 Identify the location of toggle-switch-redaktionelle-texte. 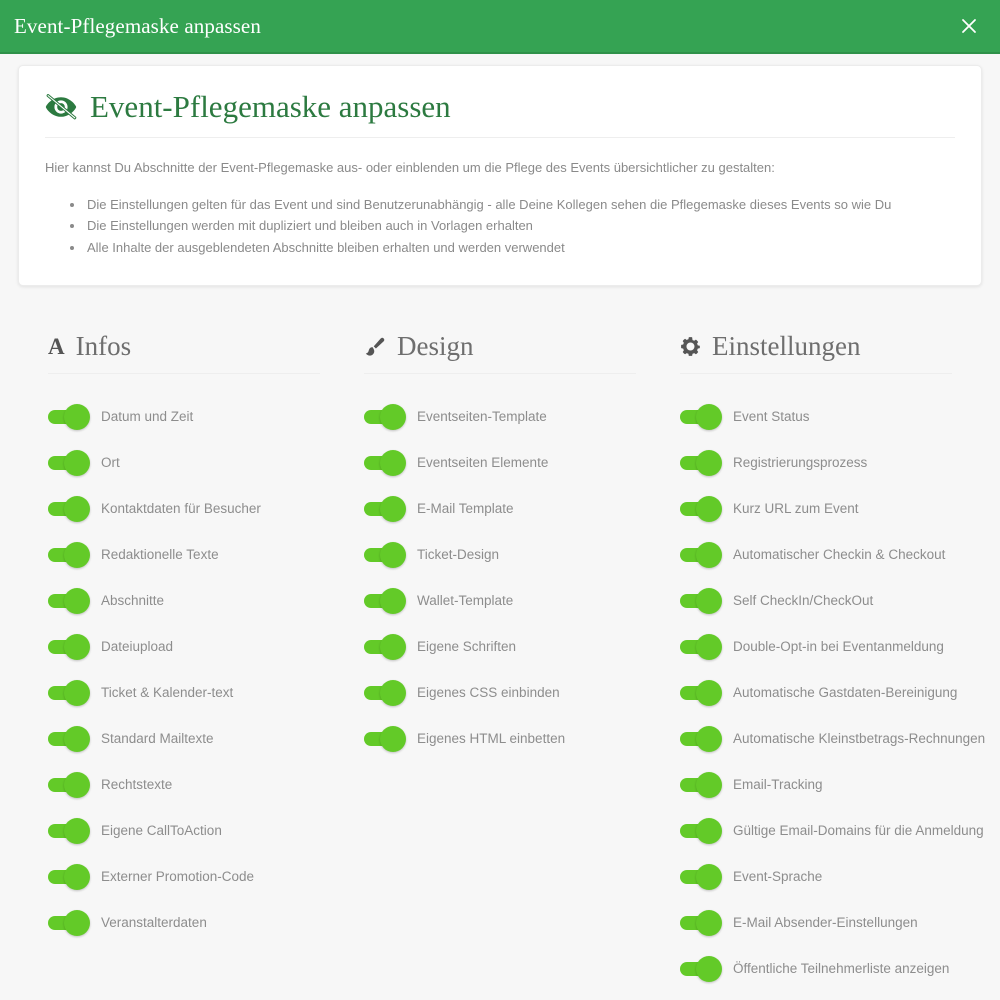
(69, 554).